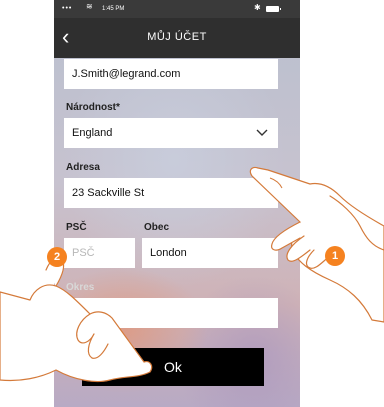 The image size is (384, 407). I want to click on page-title: MŮJ ÚČET, so click(177, 37).